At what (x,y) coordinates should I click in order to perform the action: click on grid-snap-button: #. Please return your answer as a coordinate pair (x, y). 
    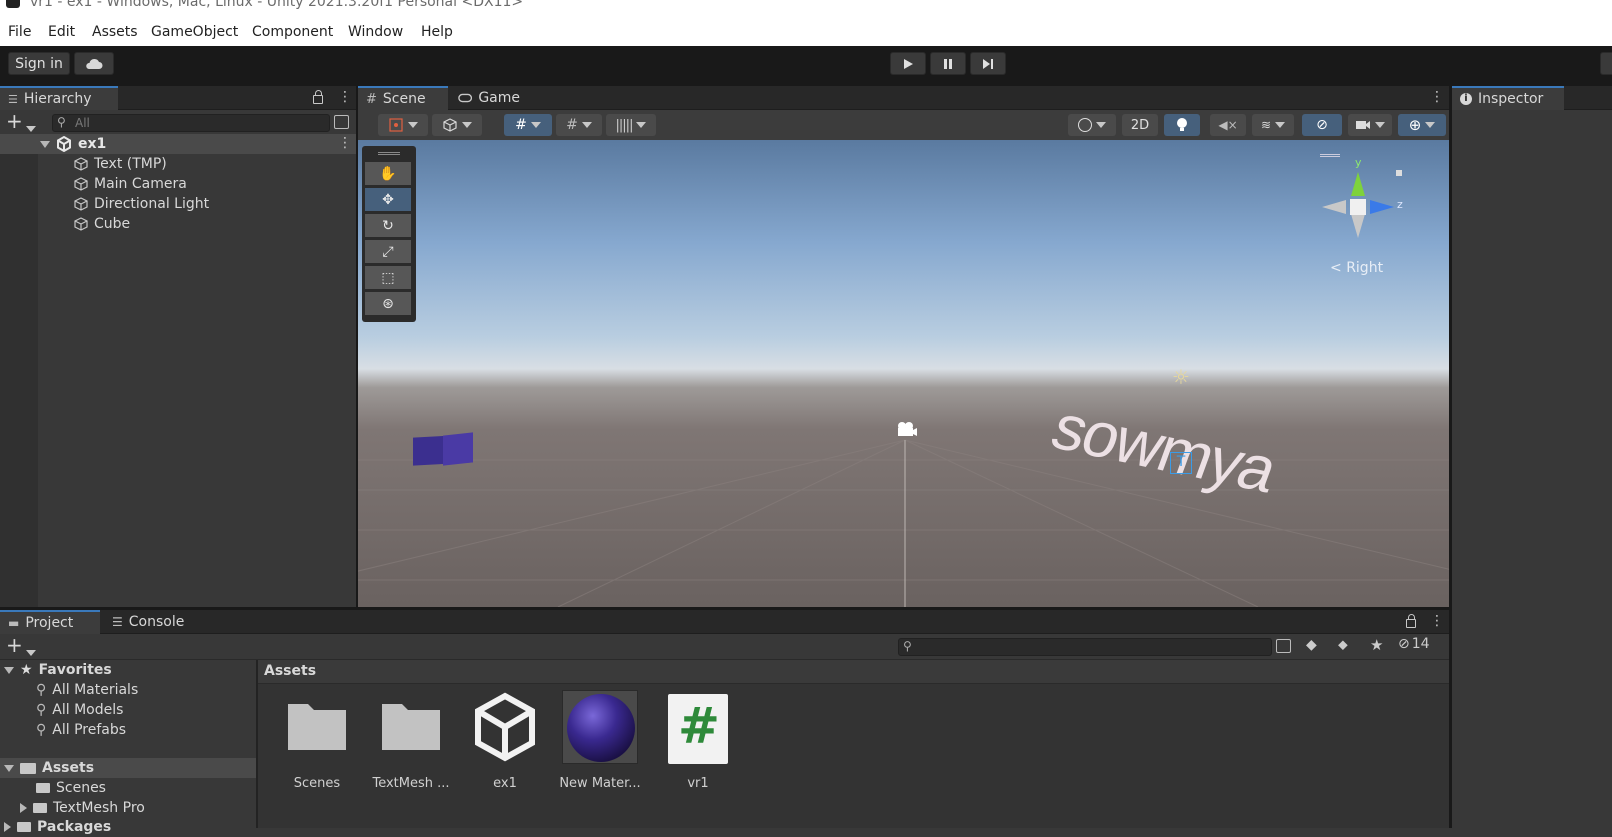
    Looking at the image, I should click on (528, 125).